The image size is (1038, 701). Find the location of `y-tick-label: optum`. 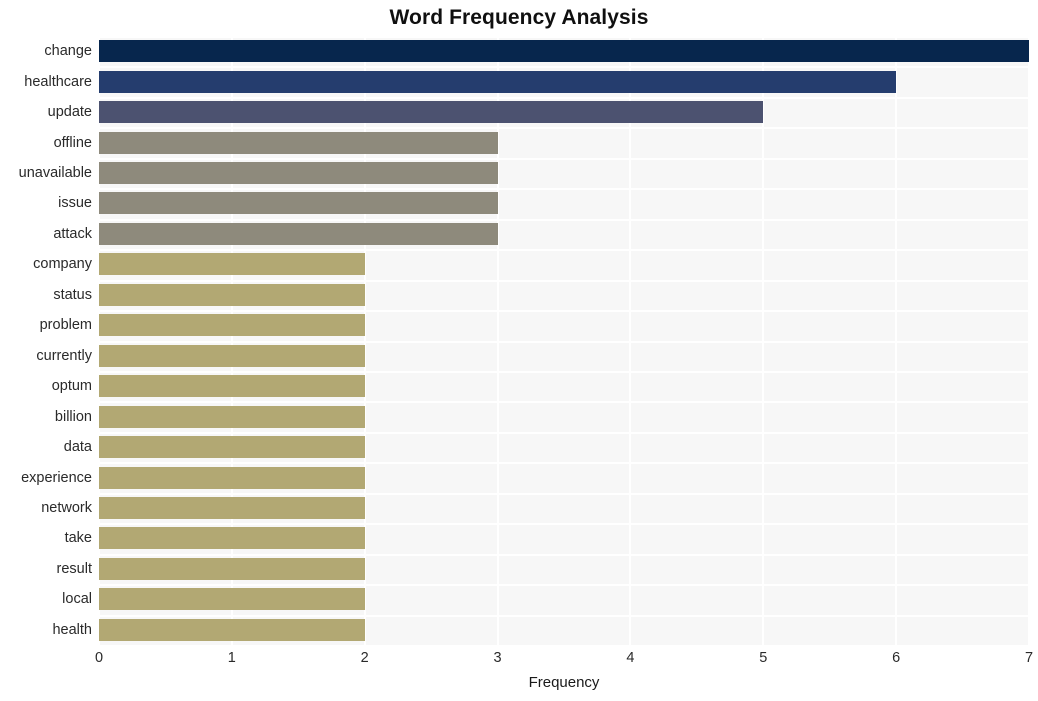

y-tick-label: optum is located at coordinates (71, 386).